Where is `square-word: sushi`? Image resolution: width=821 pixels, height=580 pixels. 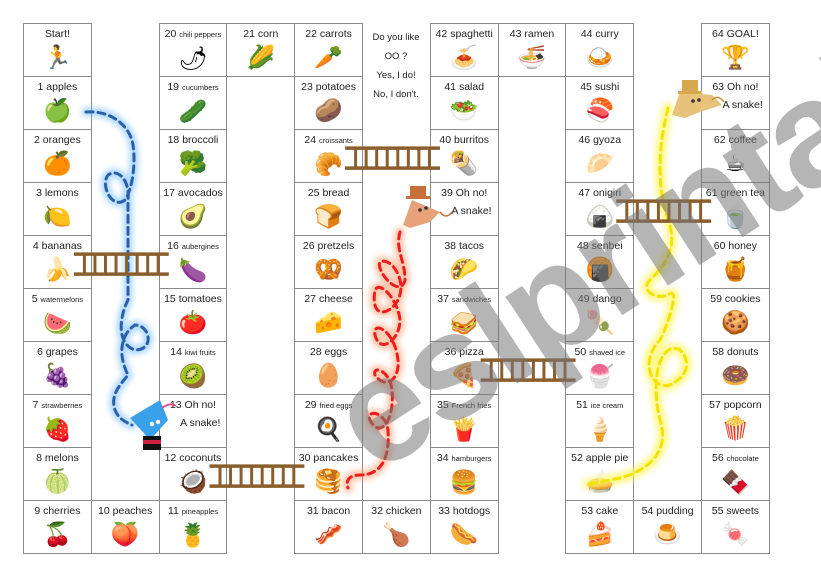
square-word: sushi is located at coordinates (607, 87).